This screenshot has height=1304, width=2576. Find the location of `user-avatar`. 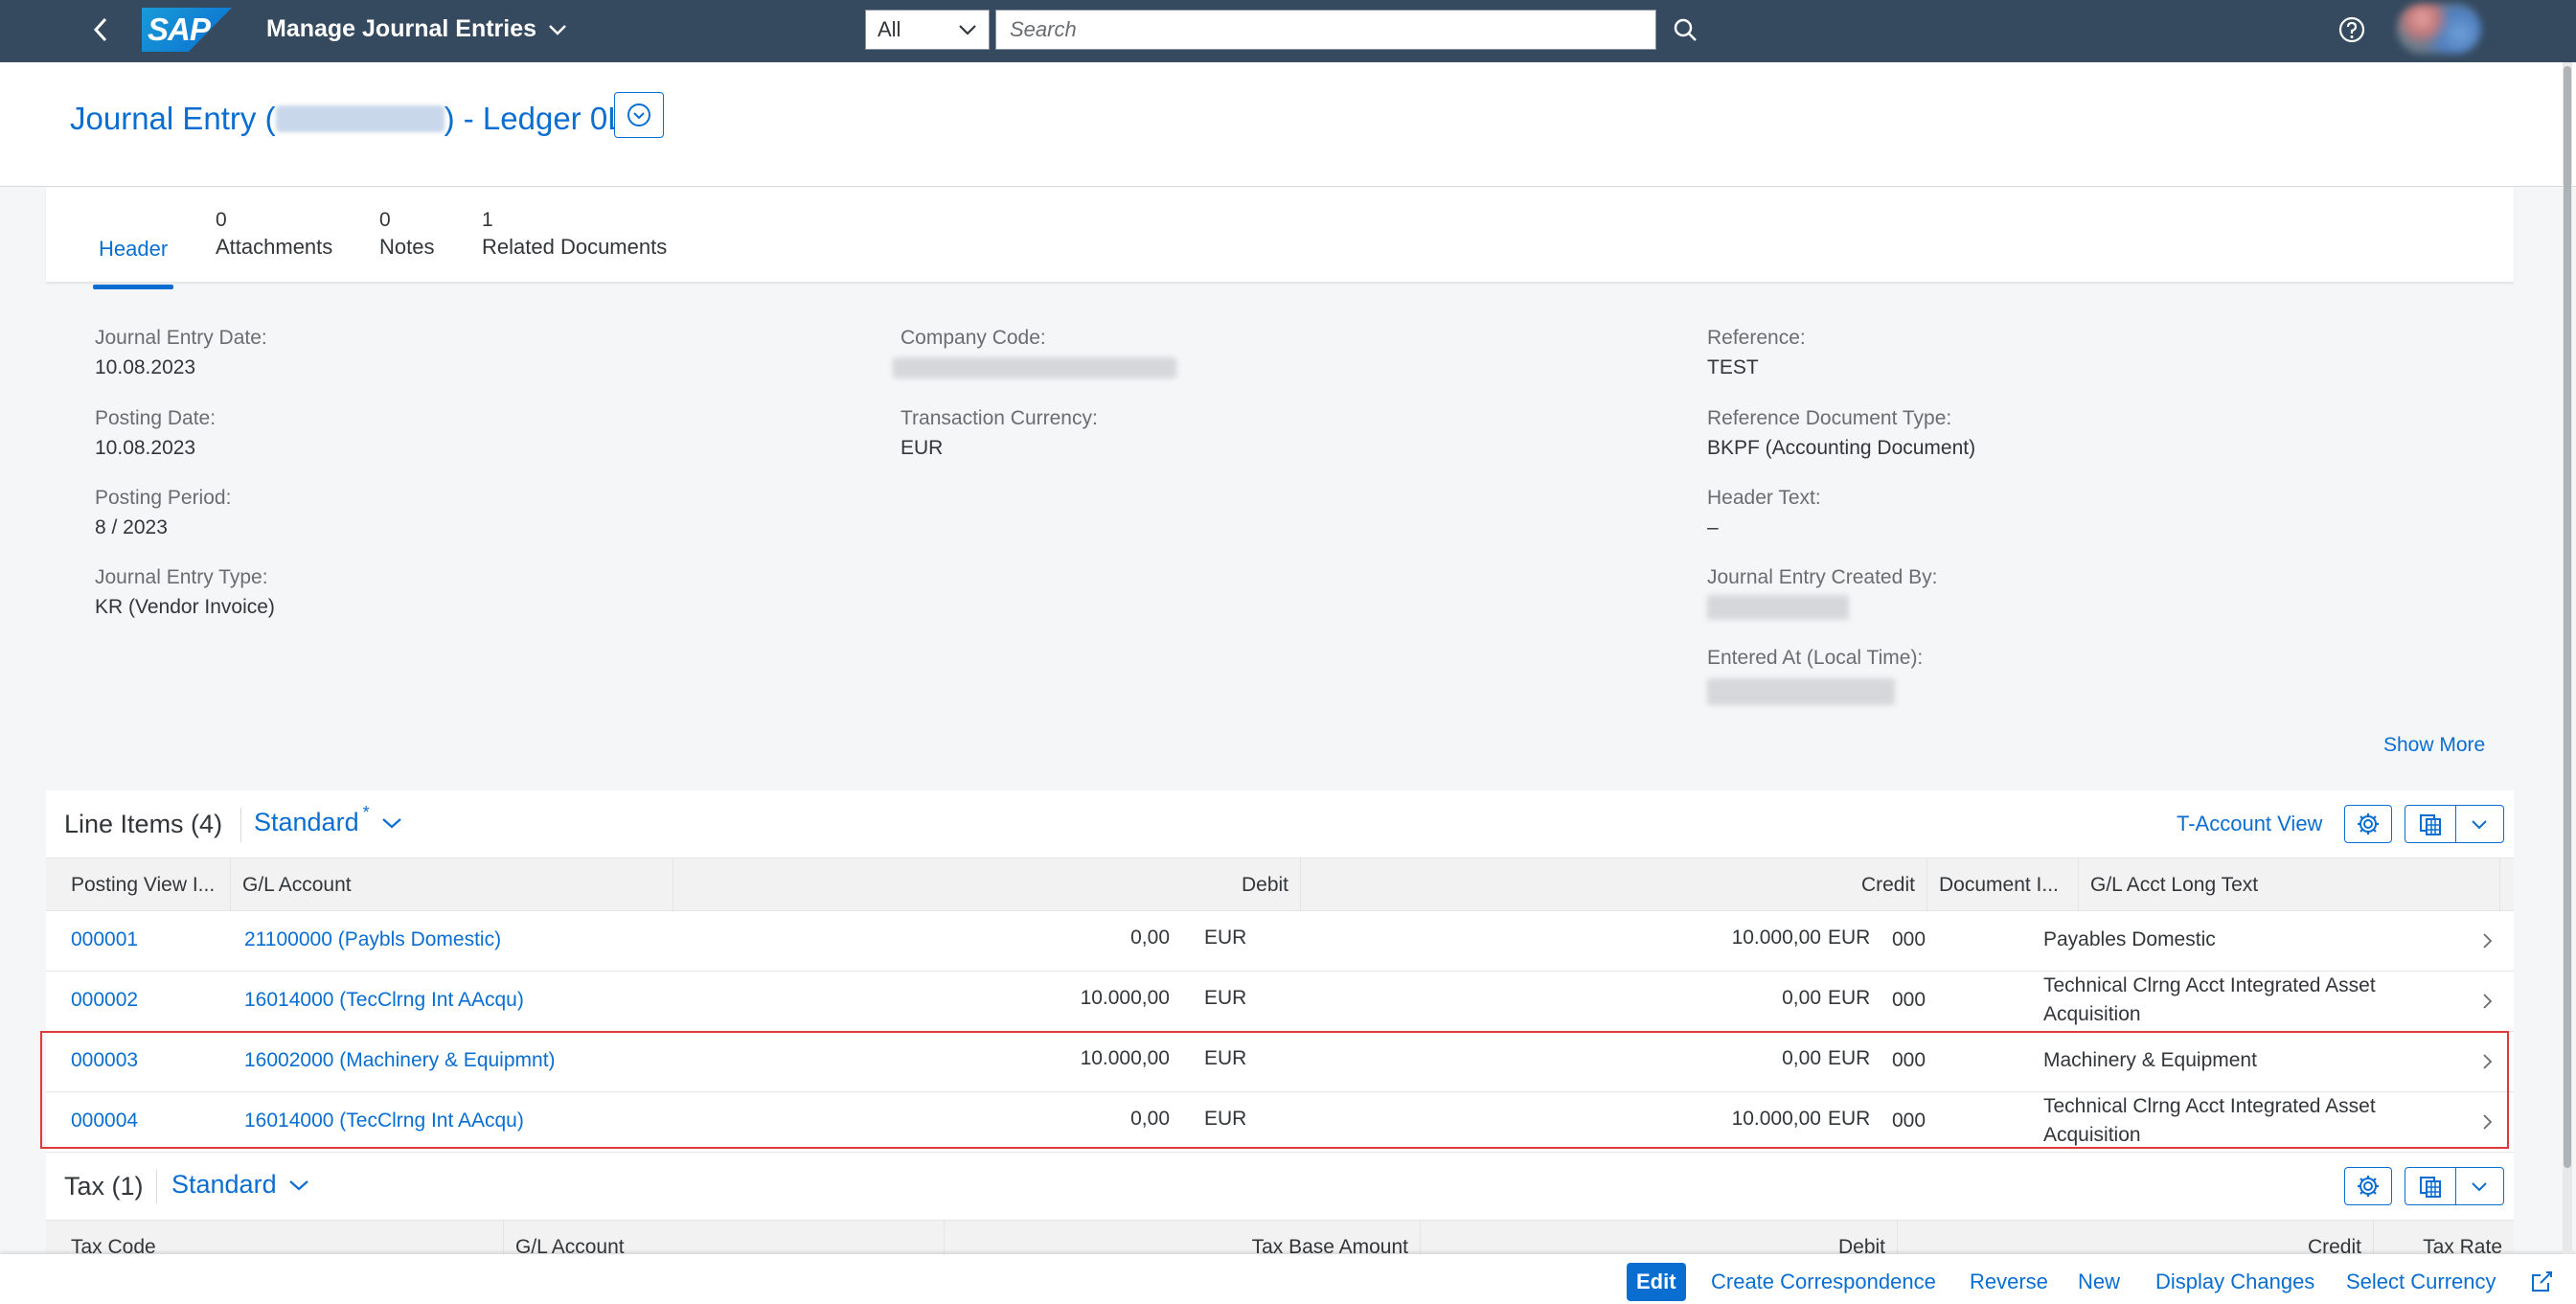

user-avatar is located at coordinates (2439, 29).